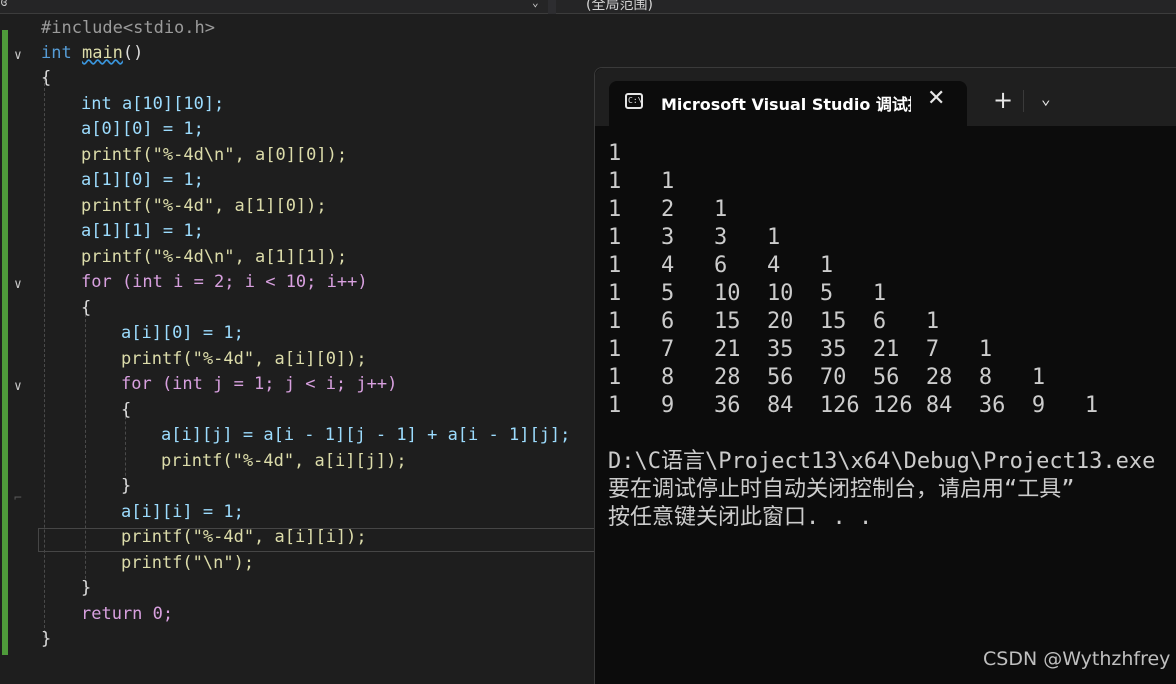 This screenshot has width=1176, height=684. I want to click on dropdown-icon: ɞ, so click(4, 5).